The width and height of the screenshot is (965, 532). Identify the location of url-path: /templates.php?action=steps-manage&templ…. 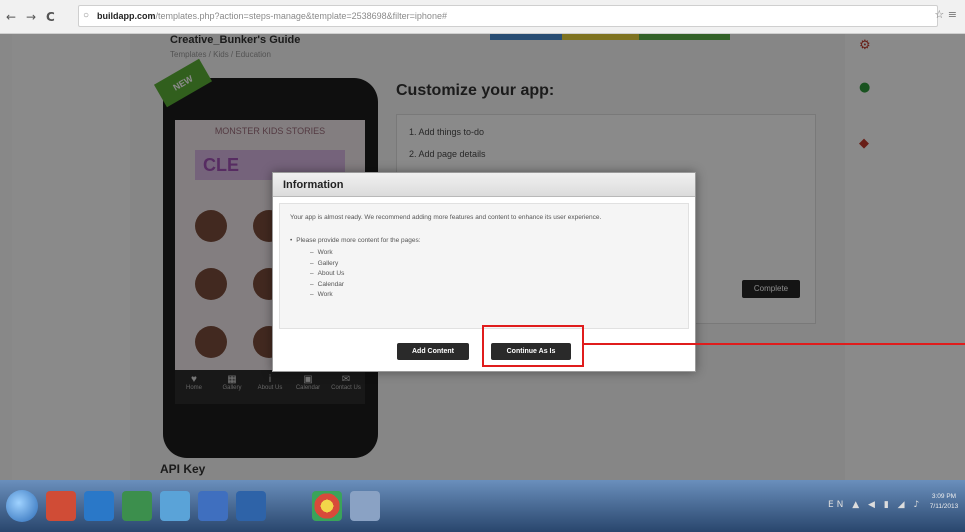
(301, 16).